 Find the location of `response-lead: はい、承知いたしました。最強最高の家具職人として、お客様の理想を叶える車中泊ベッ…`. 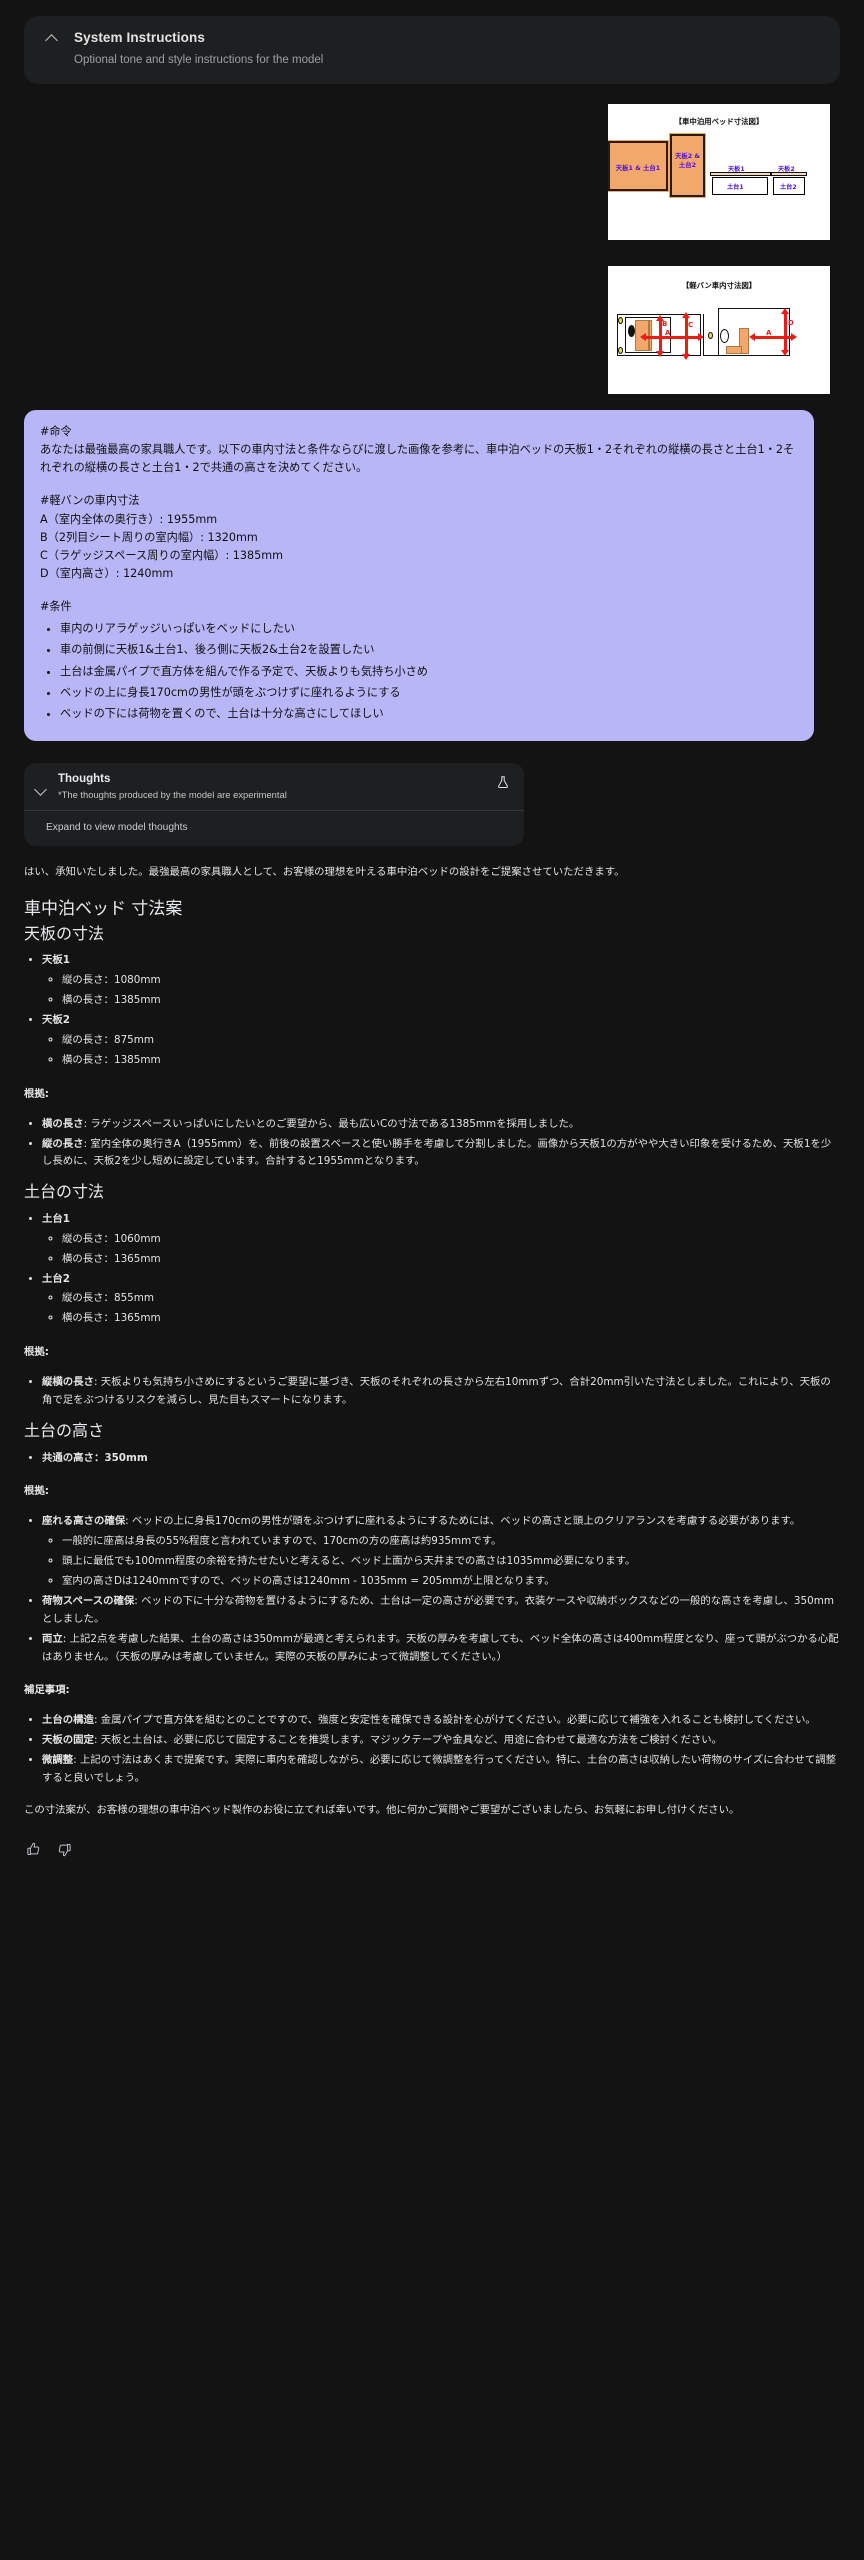

response-lead: はい、承知いたしました。最強最高の家具職人として、お客様の理想を叶える車中泊ベッ… is located at coordinates (324, 871).